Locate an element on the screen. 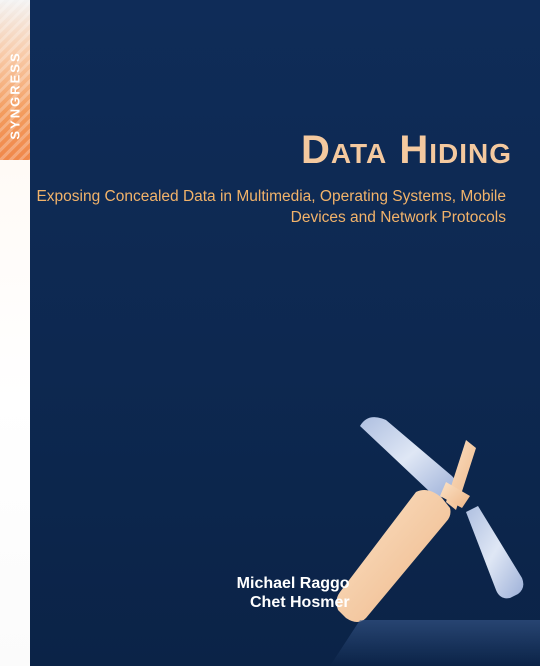  x-emblem-graphic is located at coordinates (435, 541).